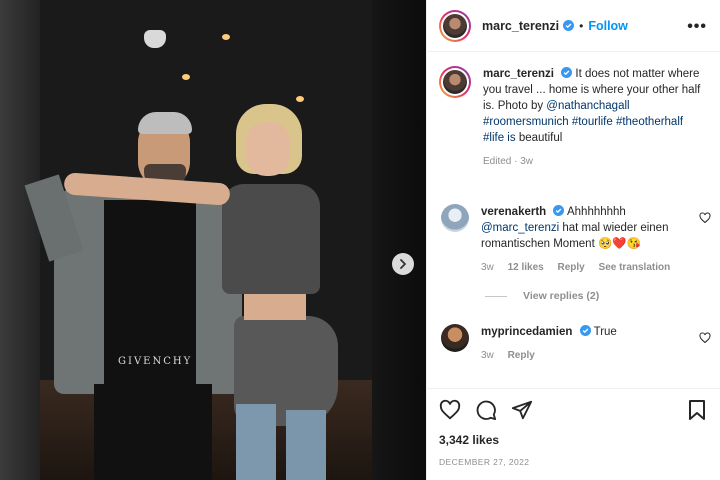 This screenshot has width=720, height=480. I want to click on bookmark-icon, so click(697, 410).